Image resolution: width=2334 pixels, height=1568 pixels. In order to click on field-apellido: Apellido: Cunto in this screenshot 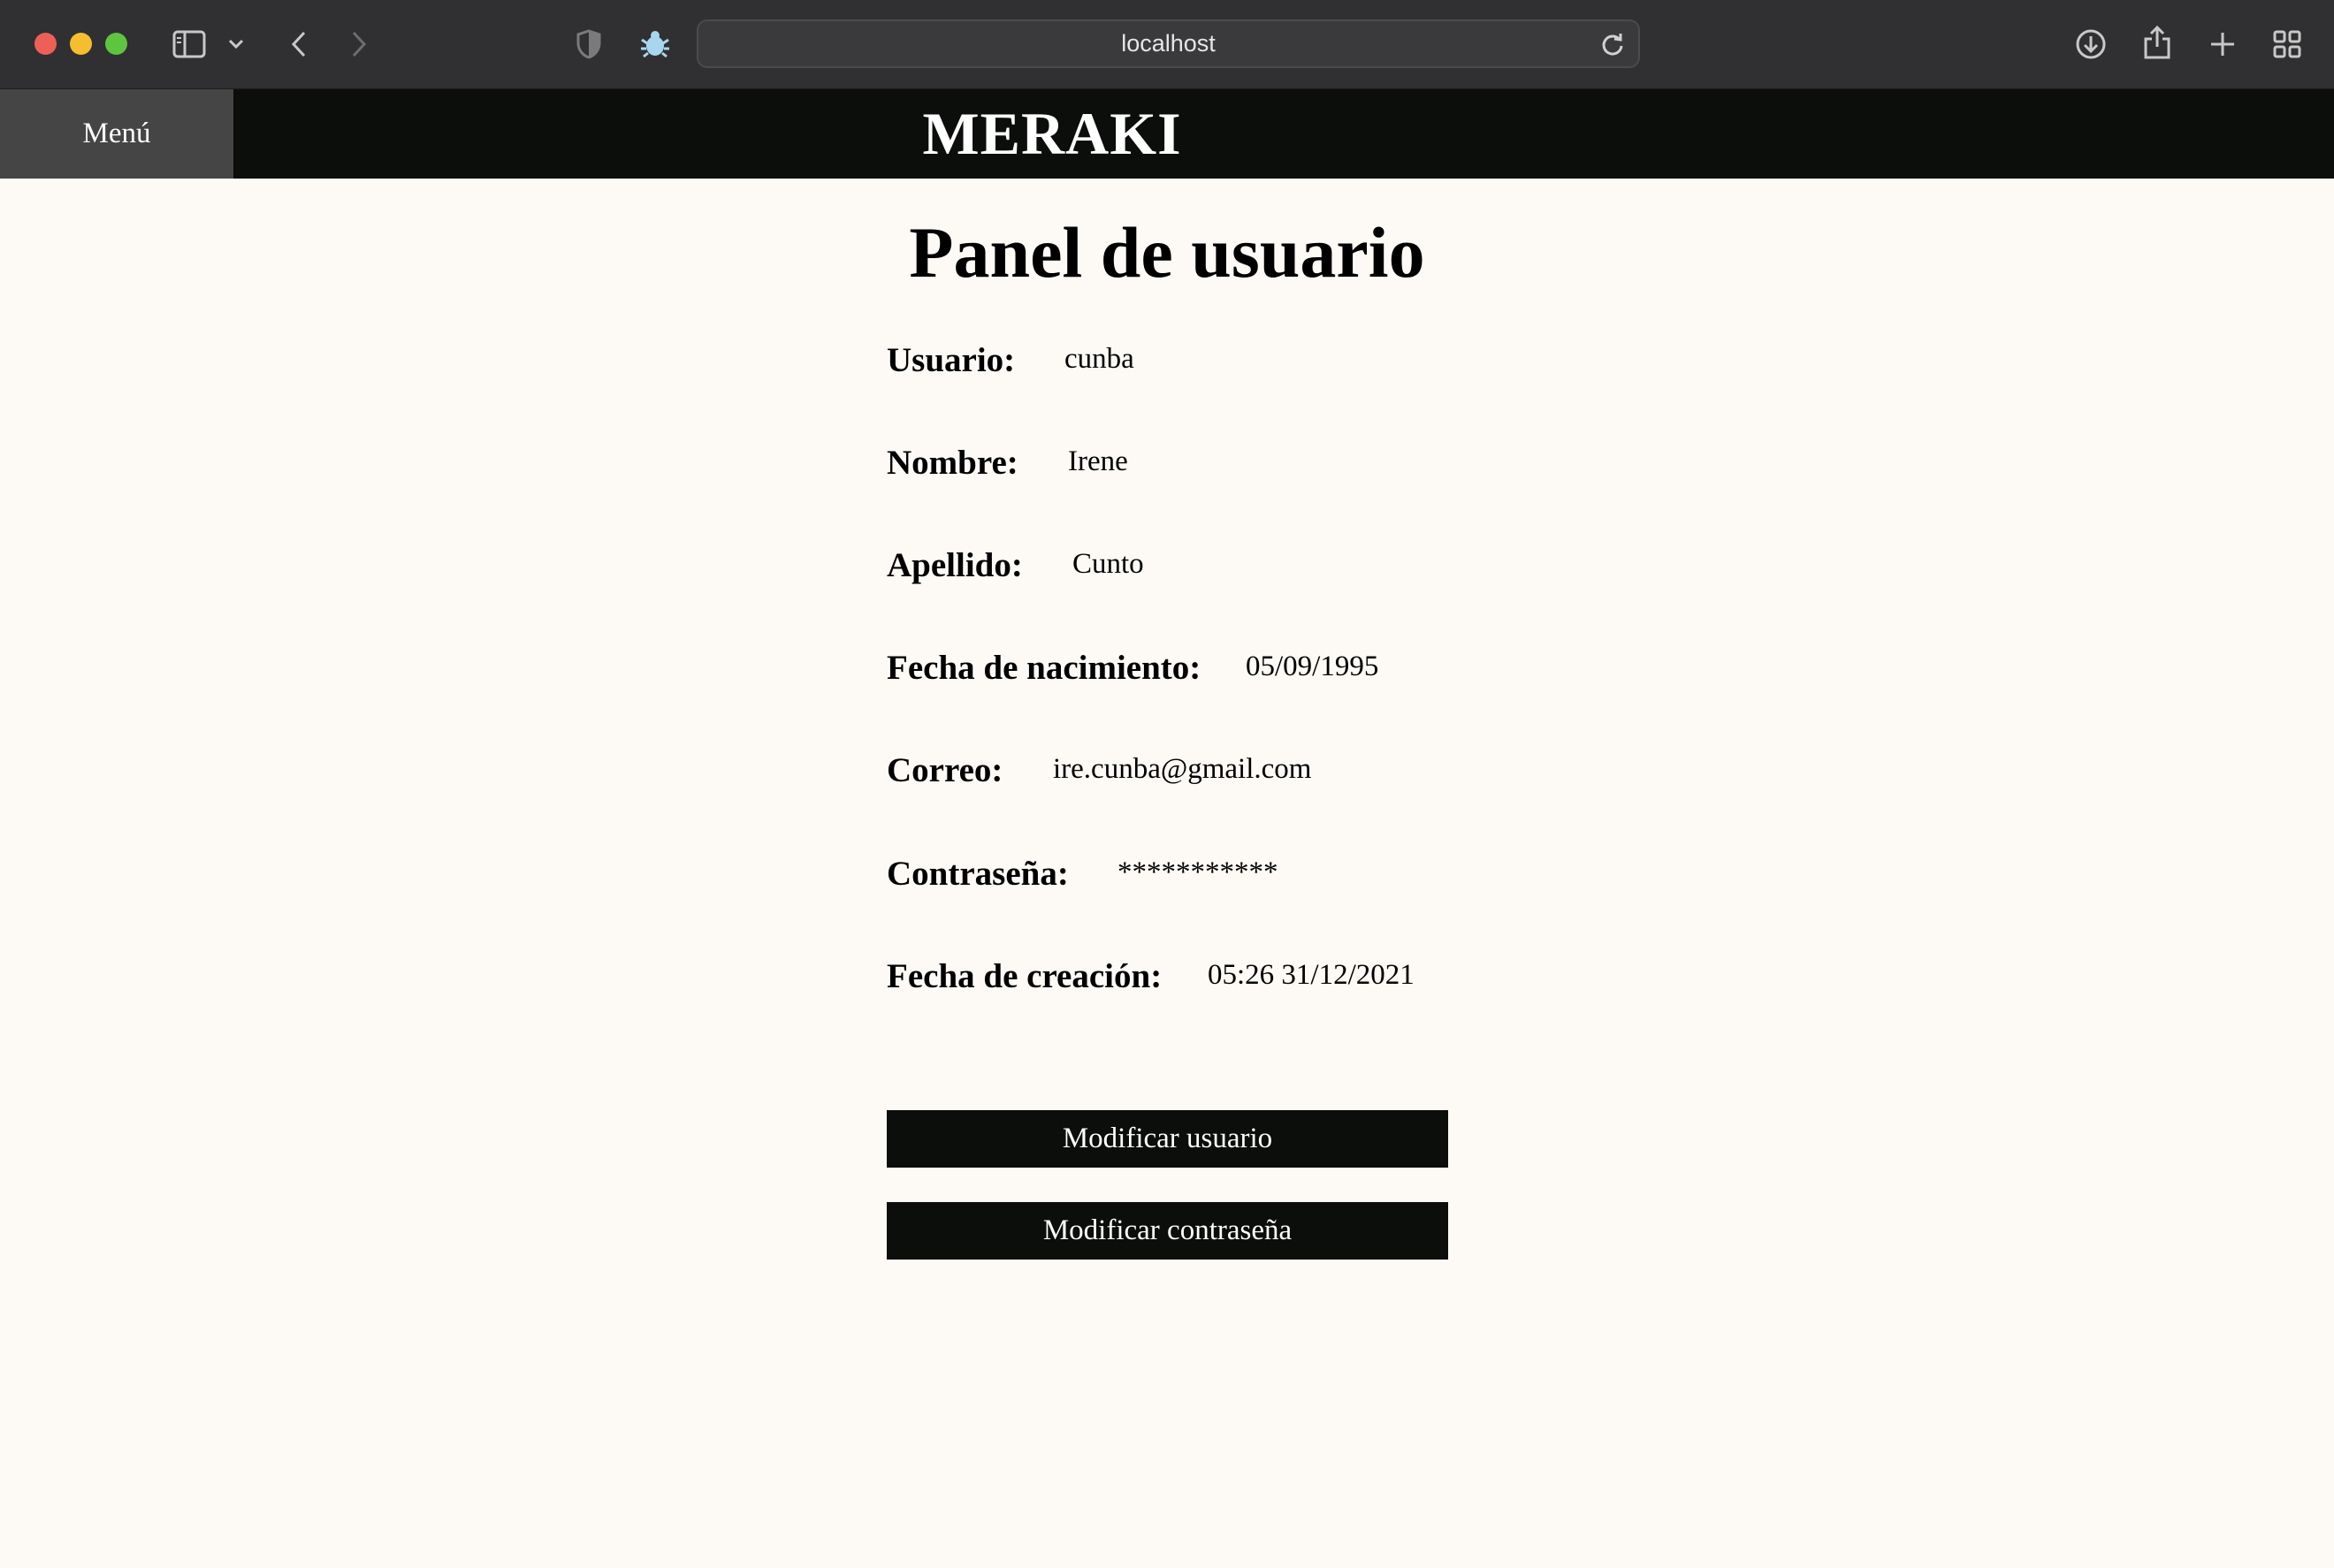, I will do `click(1015, 572)`.